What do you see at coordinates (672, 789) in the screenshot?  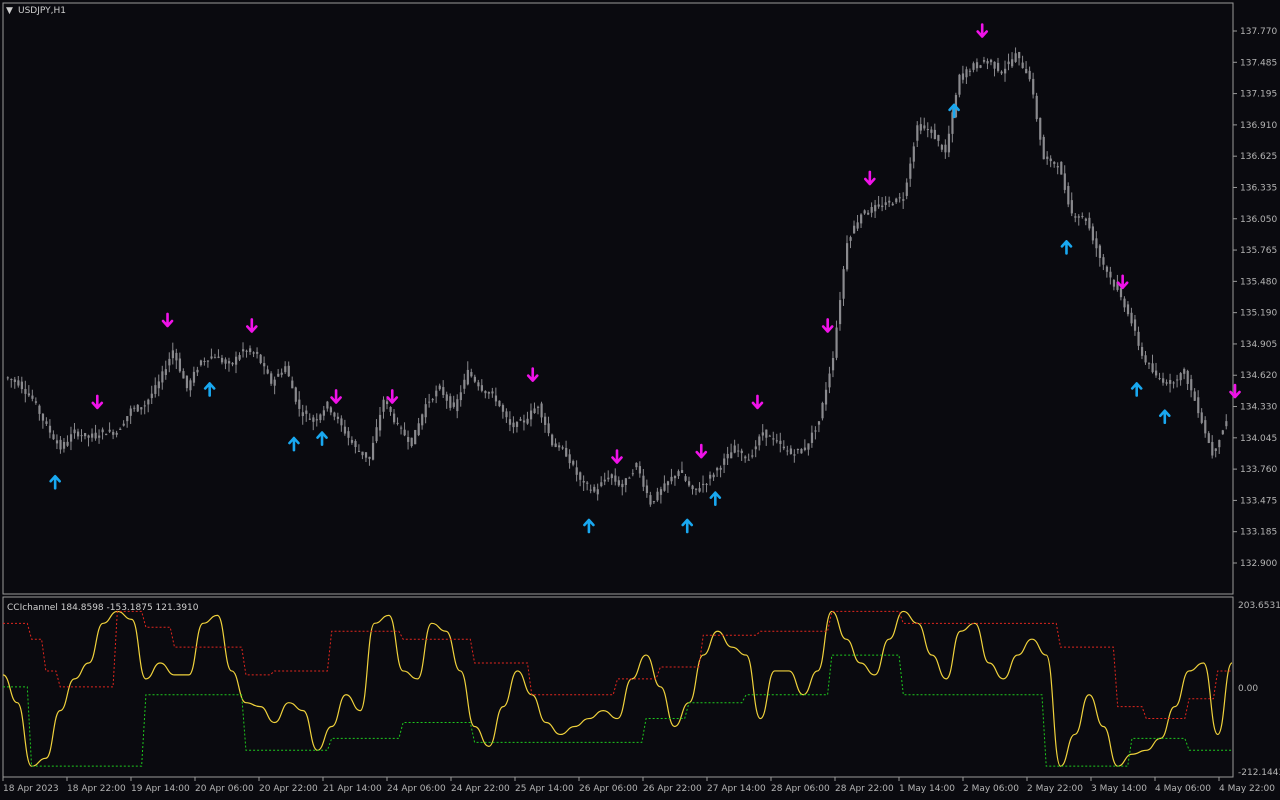 I see `time-axis-label: 26 Apr 22:00` at bounding box center [672, 789].